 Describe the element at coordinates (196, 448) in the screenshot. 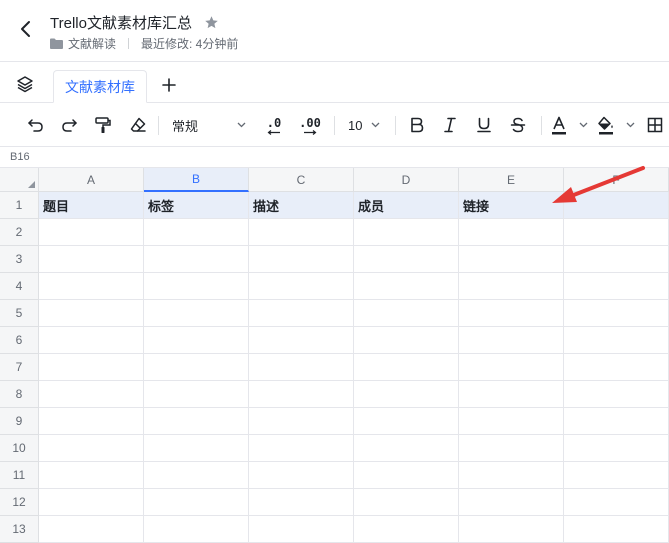

I see `cell-b10` at that location.